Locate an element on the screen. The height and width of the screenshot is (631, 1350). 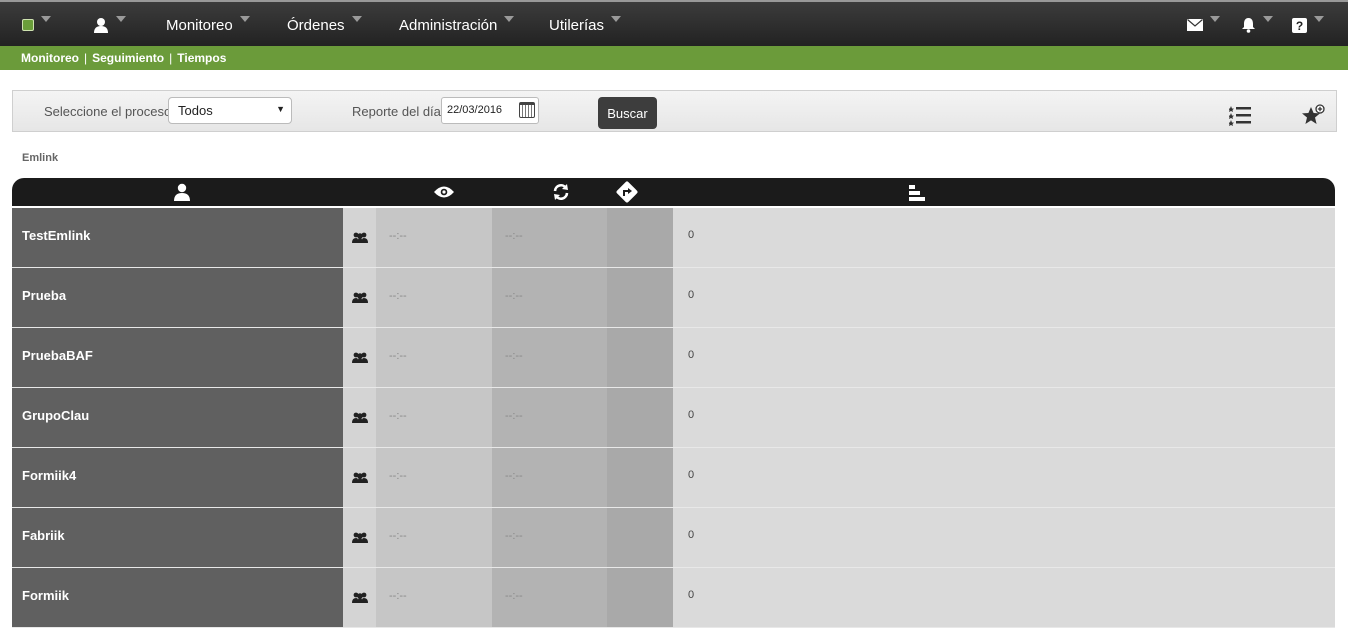
table-row: Fabriik --:-- --:-- 0 is located at coordinates (673, 538).